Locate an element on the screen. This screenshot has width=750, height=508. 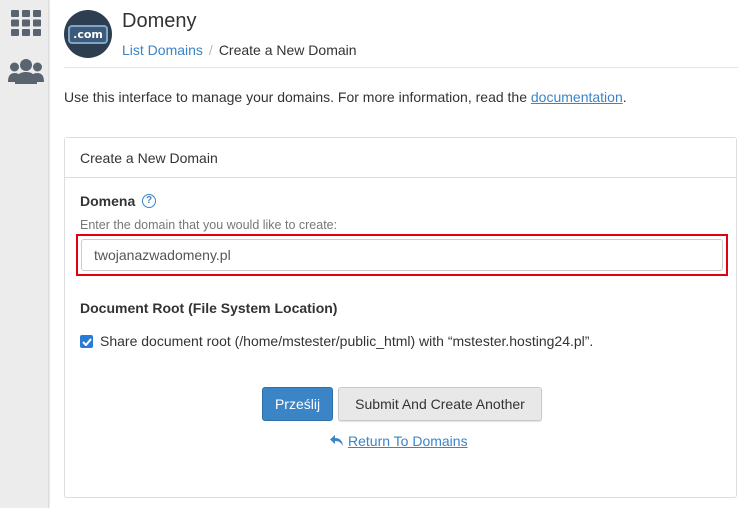
return-arrow-icon is located at coordinates (336, 440).